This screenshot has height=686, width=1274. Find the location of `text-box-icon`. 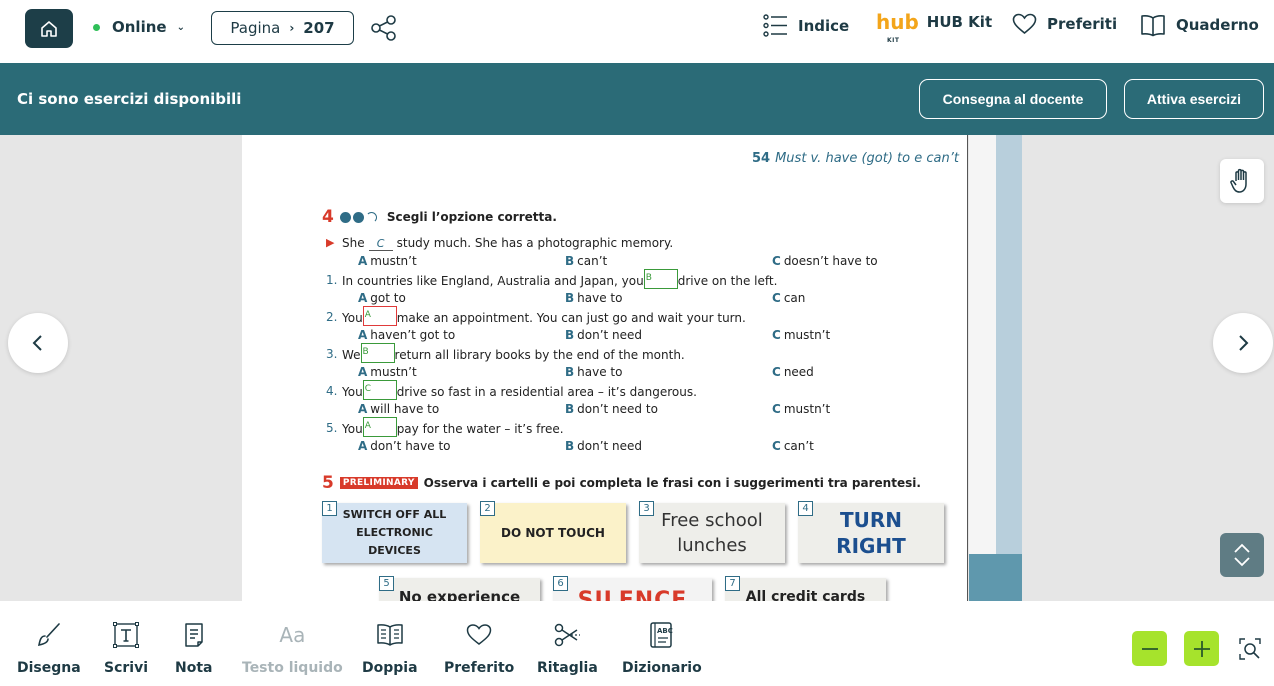

text-box-icon is located at coordinates (126, 635).